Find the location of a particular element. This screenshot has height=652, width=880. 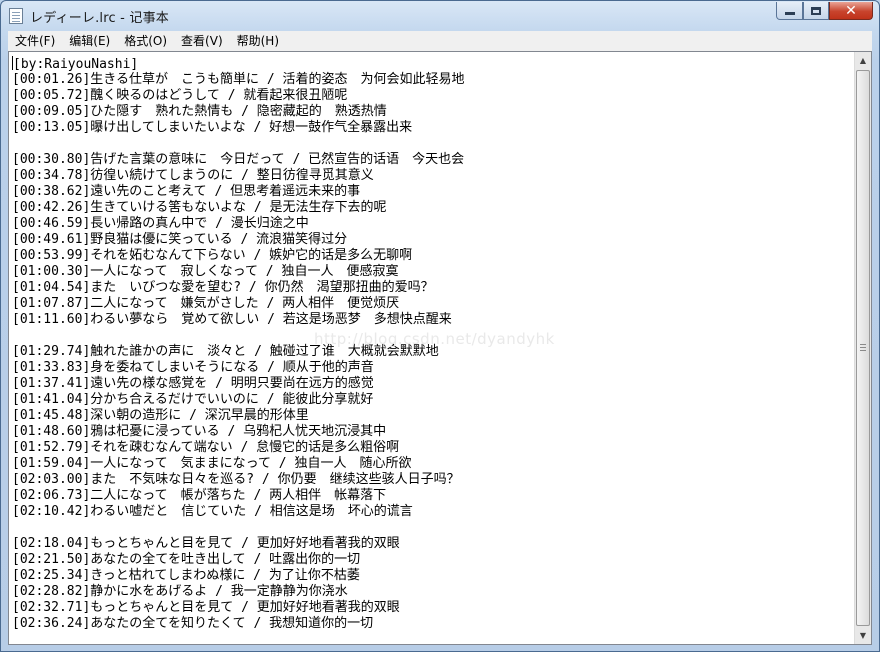

maximize-button is located at coordinates (816, 11).